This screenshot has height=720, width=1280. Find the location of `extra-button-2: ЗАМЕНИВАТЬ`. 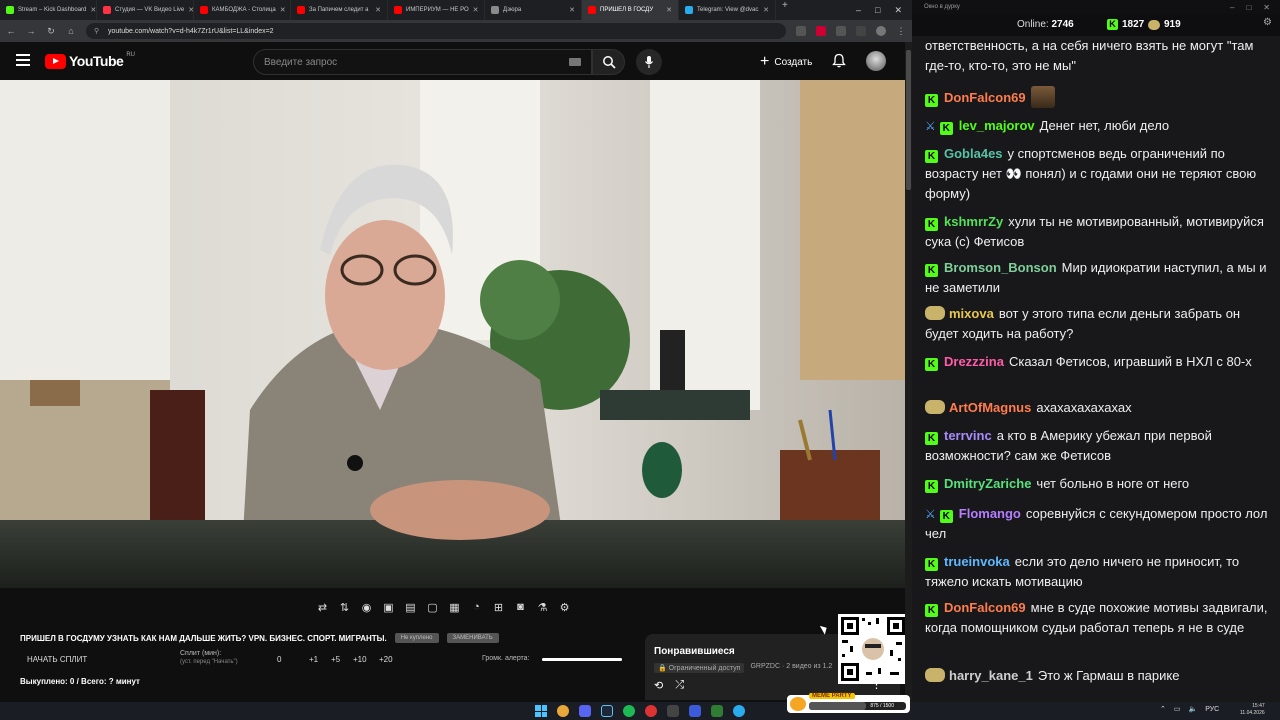

extra-button-2: ЗАМЕНИВАТЬ is located at coordinates (472, 638).